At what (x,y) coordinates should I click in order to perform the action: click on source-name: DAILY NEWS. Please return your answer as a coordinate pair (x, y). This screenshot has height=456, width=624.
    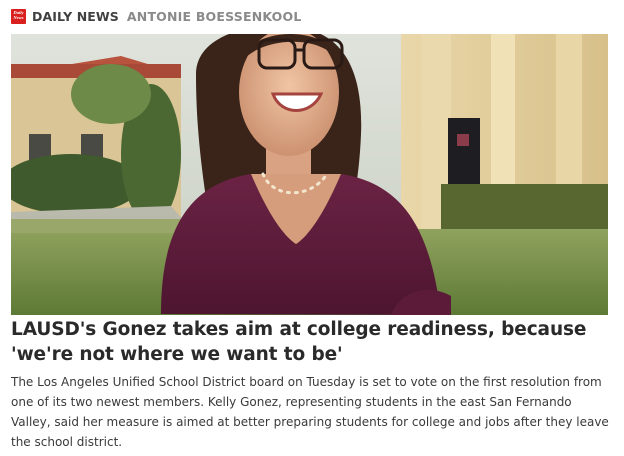
    Looking at the image, I should click on (75, 16).